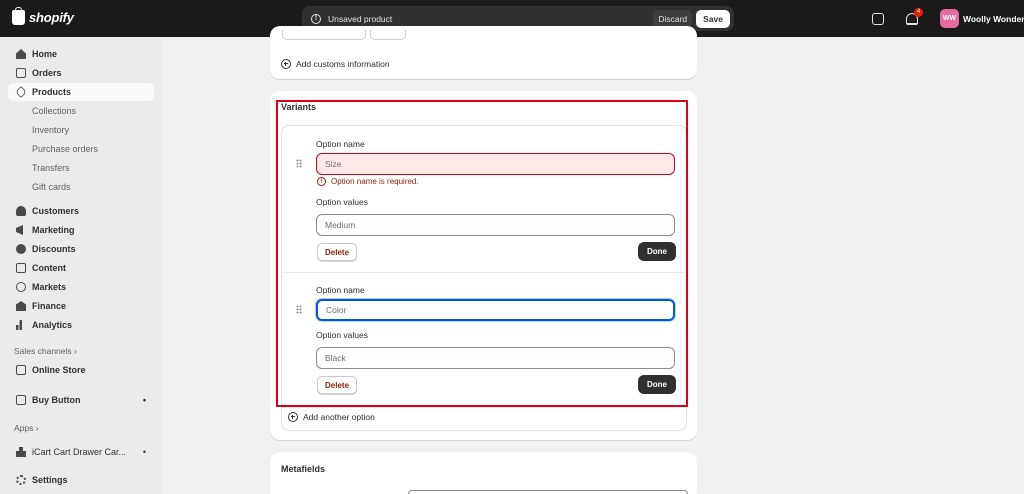 The image size is (1024, 494). I want to click on sidebar-item-orders: Orders, so click(81, 73).